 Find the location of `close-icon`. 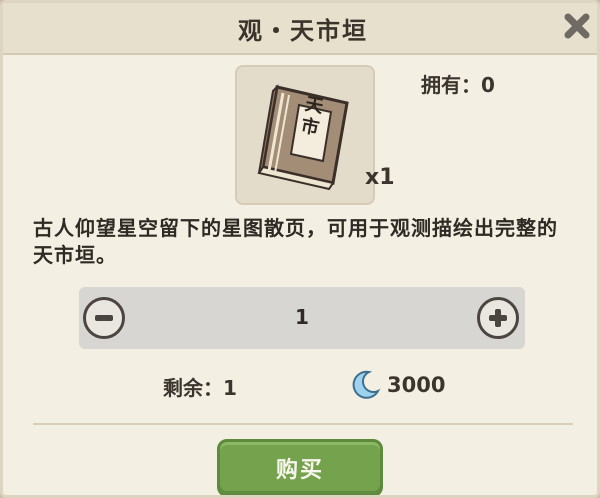

close-icon is located at coordinates (577, 26).